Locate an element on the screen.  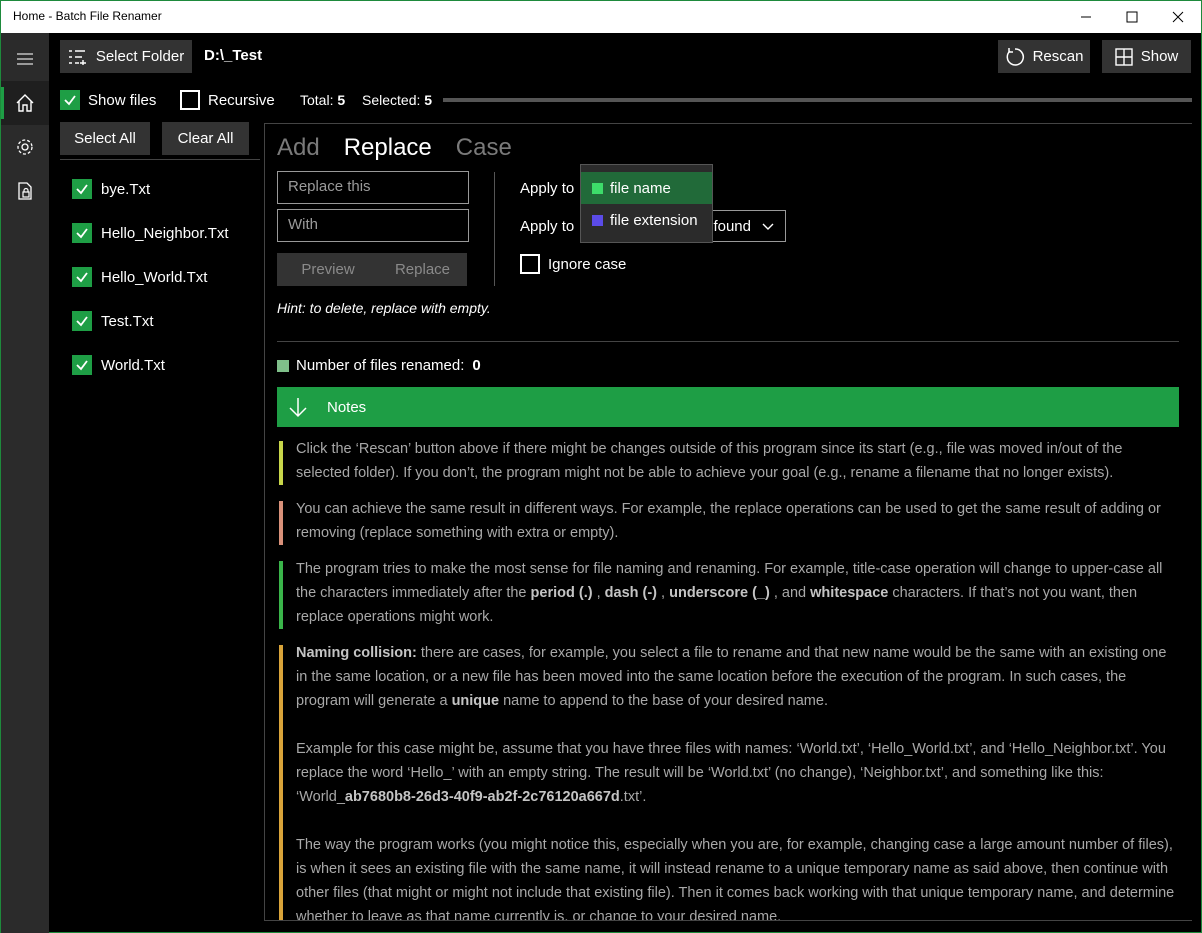
option-label: file extension is located at coordinates (654, 220).